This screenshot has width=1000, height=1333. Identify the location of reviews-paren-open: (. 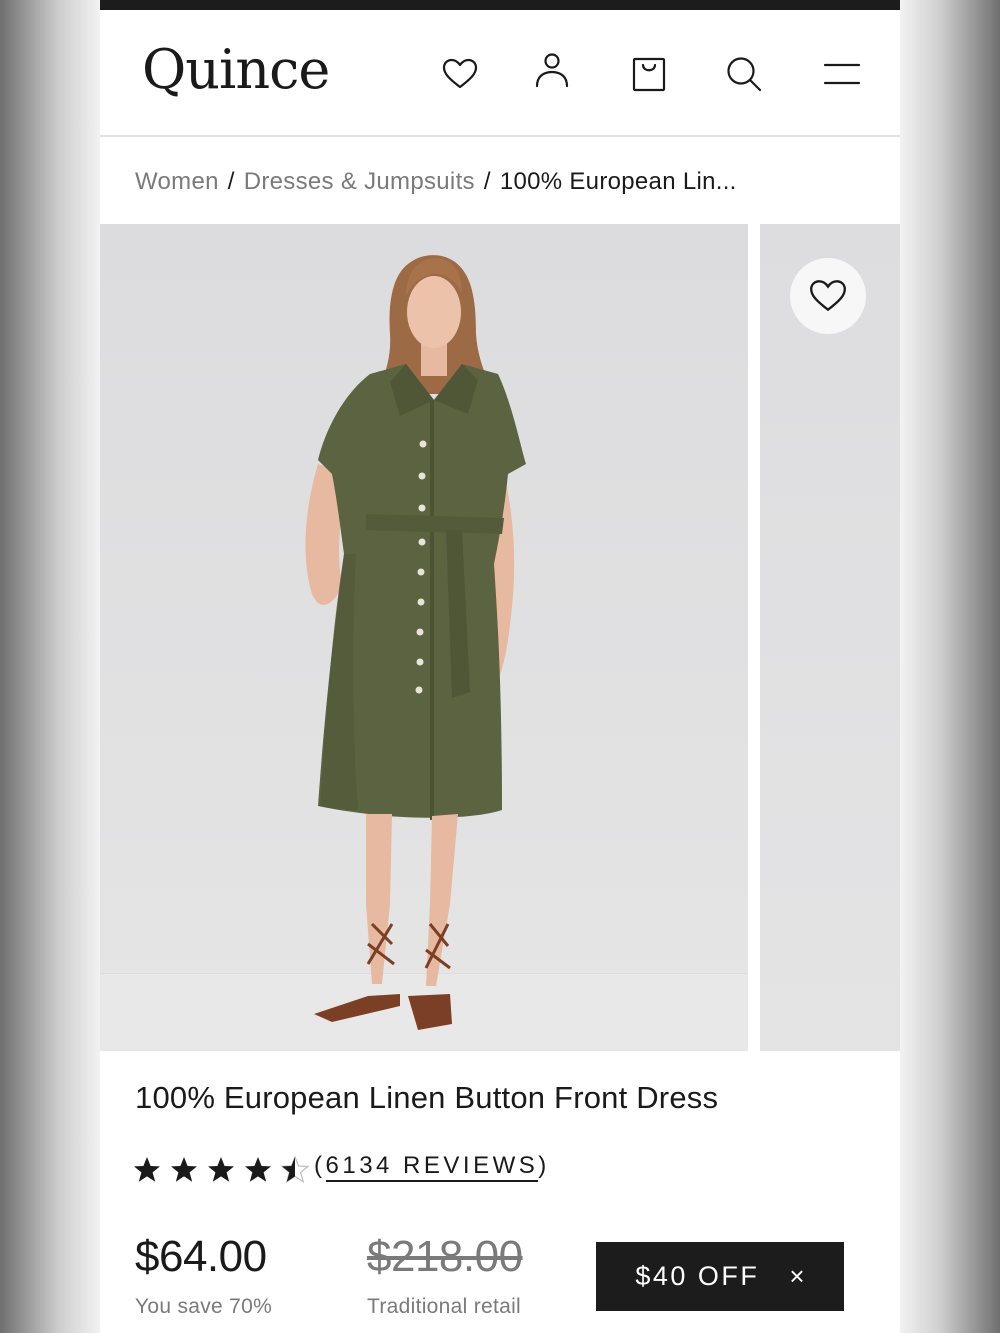
(320, 1165).